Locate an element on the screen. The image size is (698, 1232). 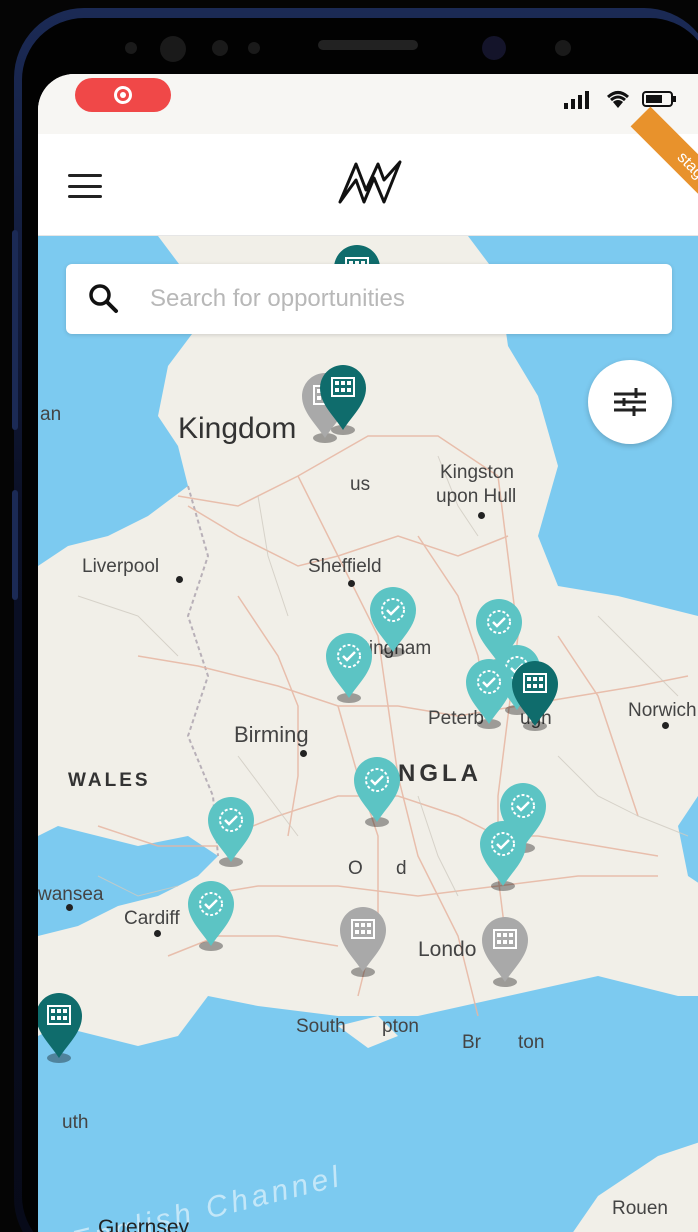
map-label-wales: WALES is located at coordinates (109, 780).